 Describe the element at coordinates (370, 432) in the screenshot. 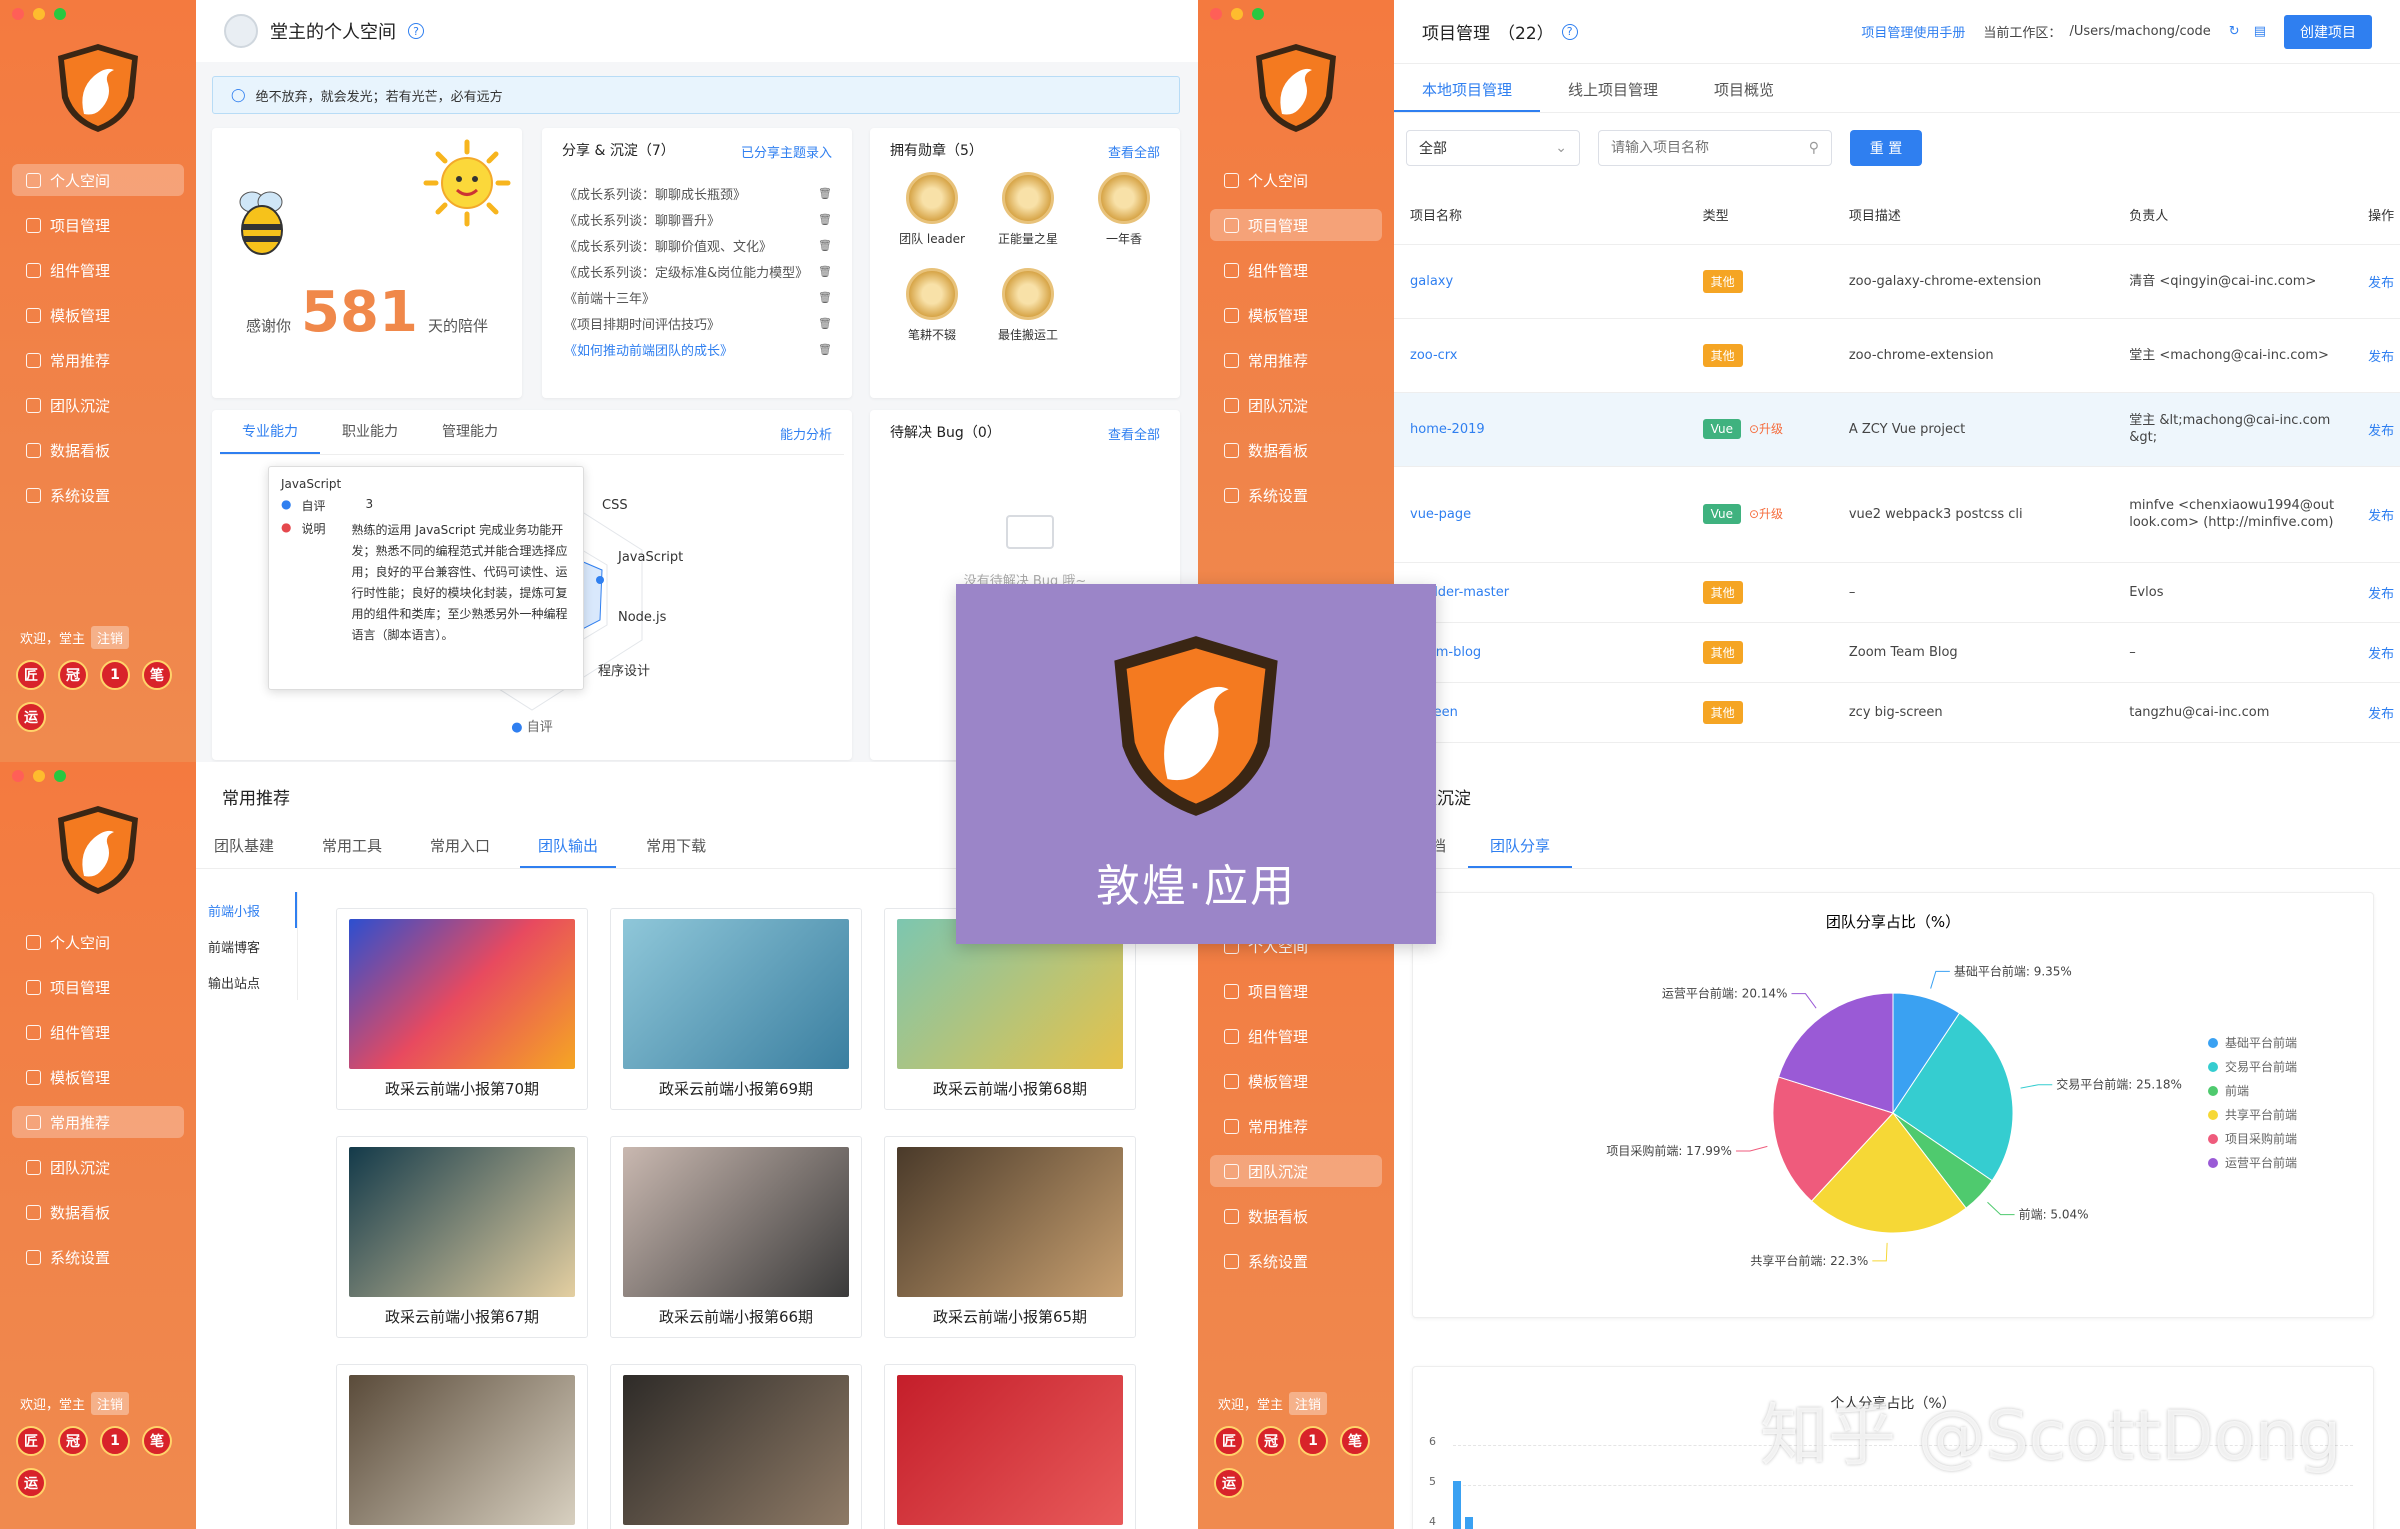

I see `tab-ability-1: 职业能力` at that location.